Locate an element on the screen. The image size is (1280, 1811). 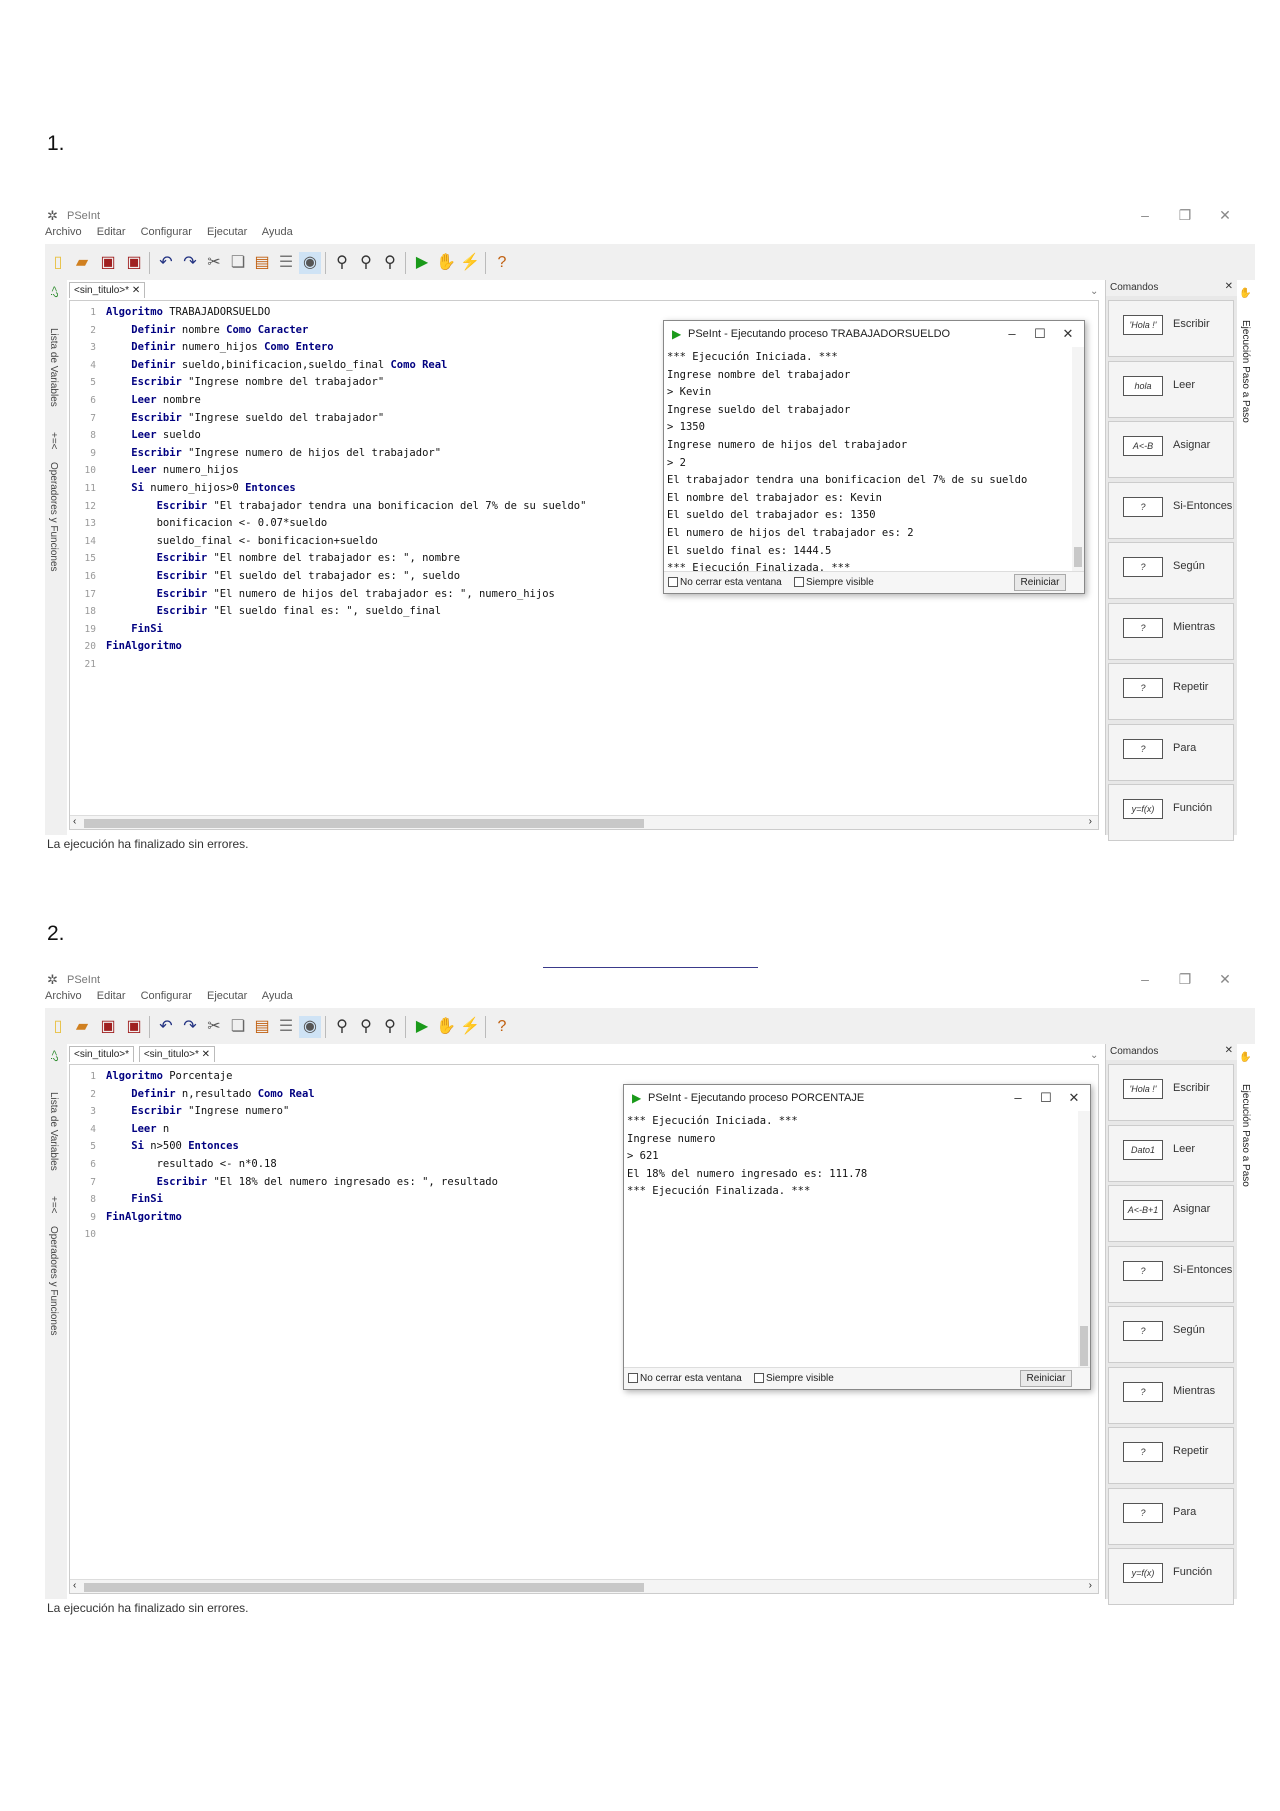
horizontal-scrollbar: ‹ › is located at coordinates (584, 1586).